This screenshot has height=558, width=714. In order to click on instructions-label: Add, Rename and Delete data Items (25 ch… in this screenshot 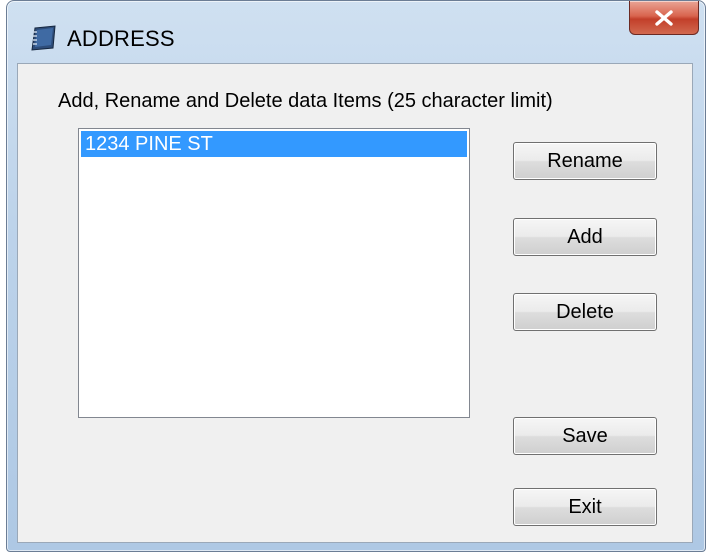, I will do `click(305, 101)`.